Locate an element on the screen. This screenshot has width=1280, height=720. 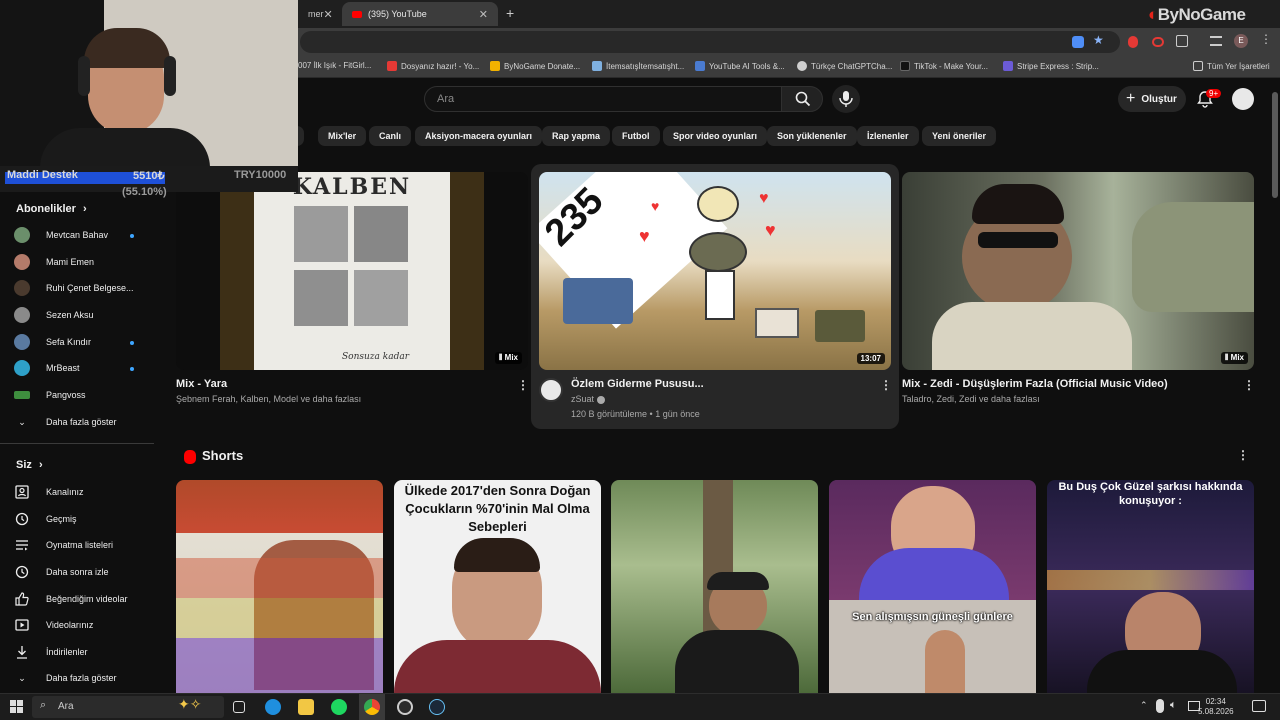
shorts-menu-icon: ⋮ is located at coordinates (1243, 455).